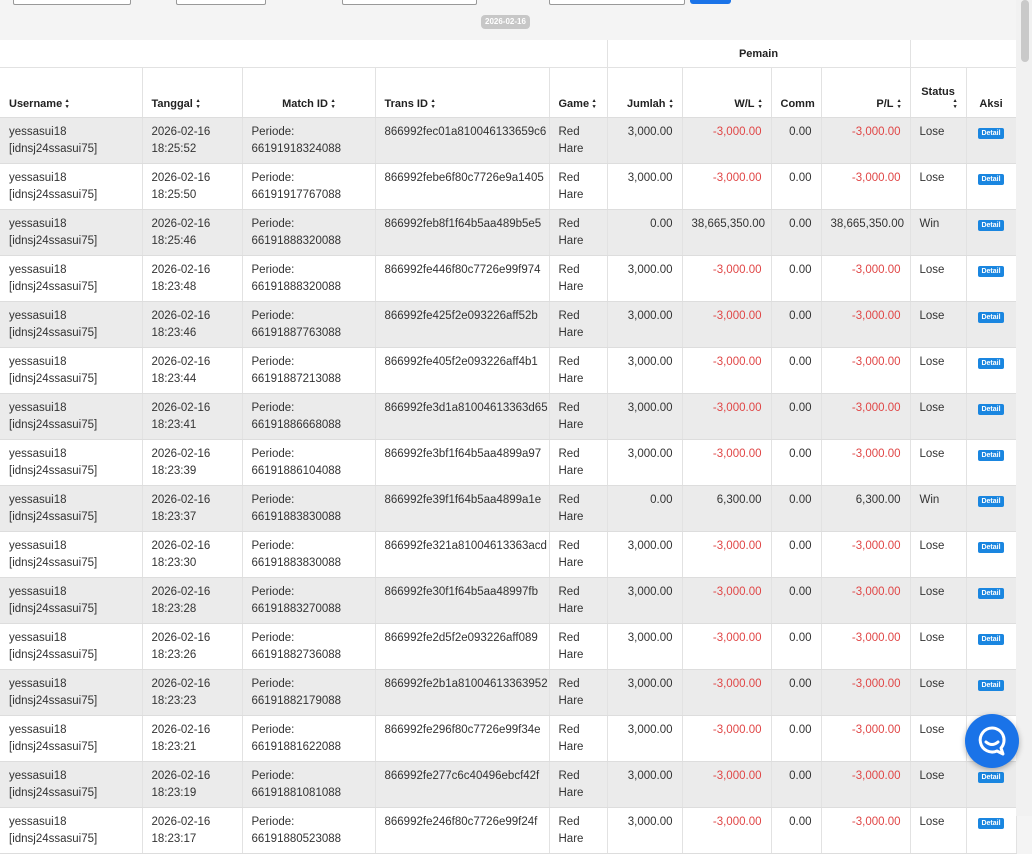 The height and width of the screenshot is (854, 1032). What do you see at coordinates (463, 500) in the screenshot?
I see `trans-id-text: 866992fe39f1f64b5aa4899a1e` at bounding box center [463, 500].